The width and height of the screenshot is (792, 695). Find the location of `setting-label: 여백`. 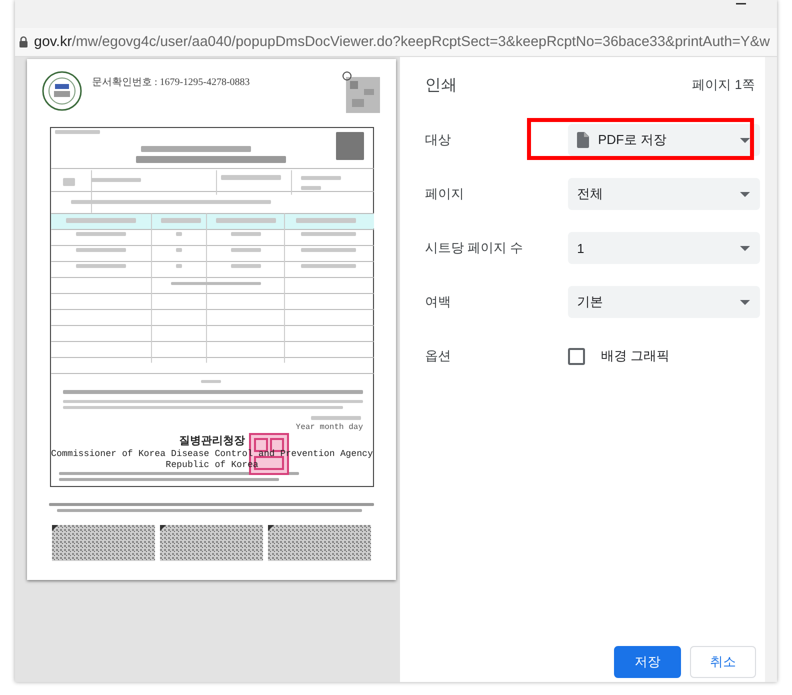

setting-label: 여백 is located at coordinates (438, 302).